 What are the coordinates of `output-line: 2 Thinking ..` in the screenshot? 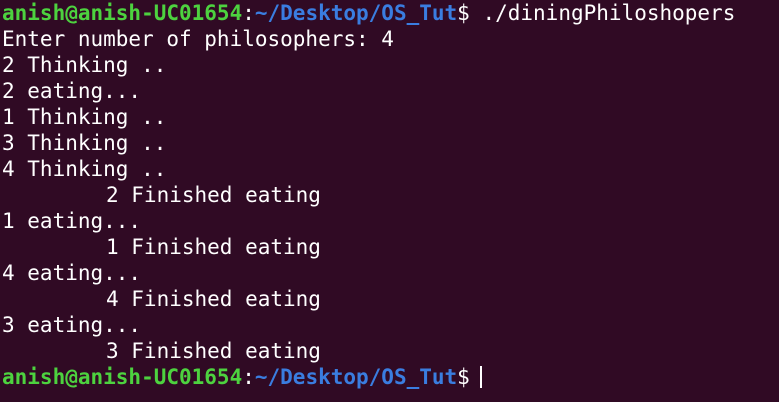 It's located at (84, 65).